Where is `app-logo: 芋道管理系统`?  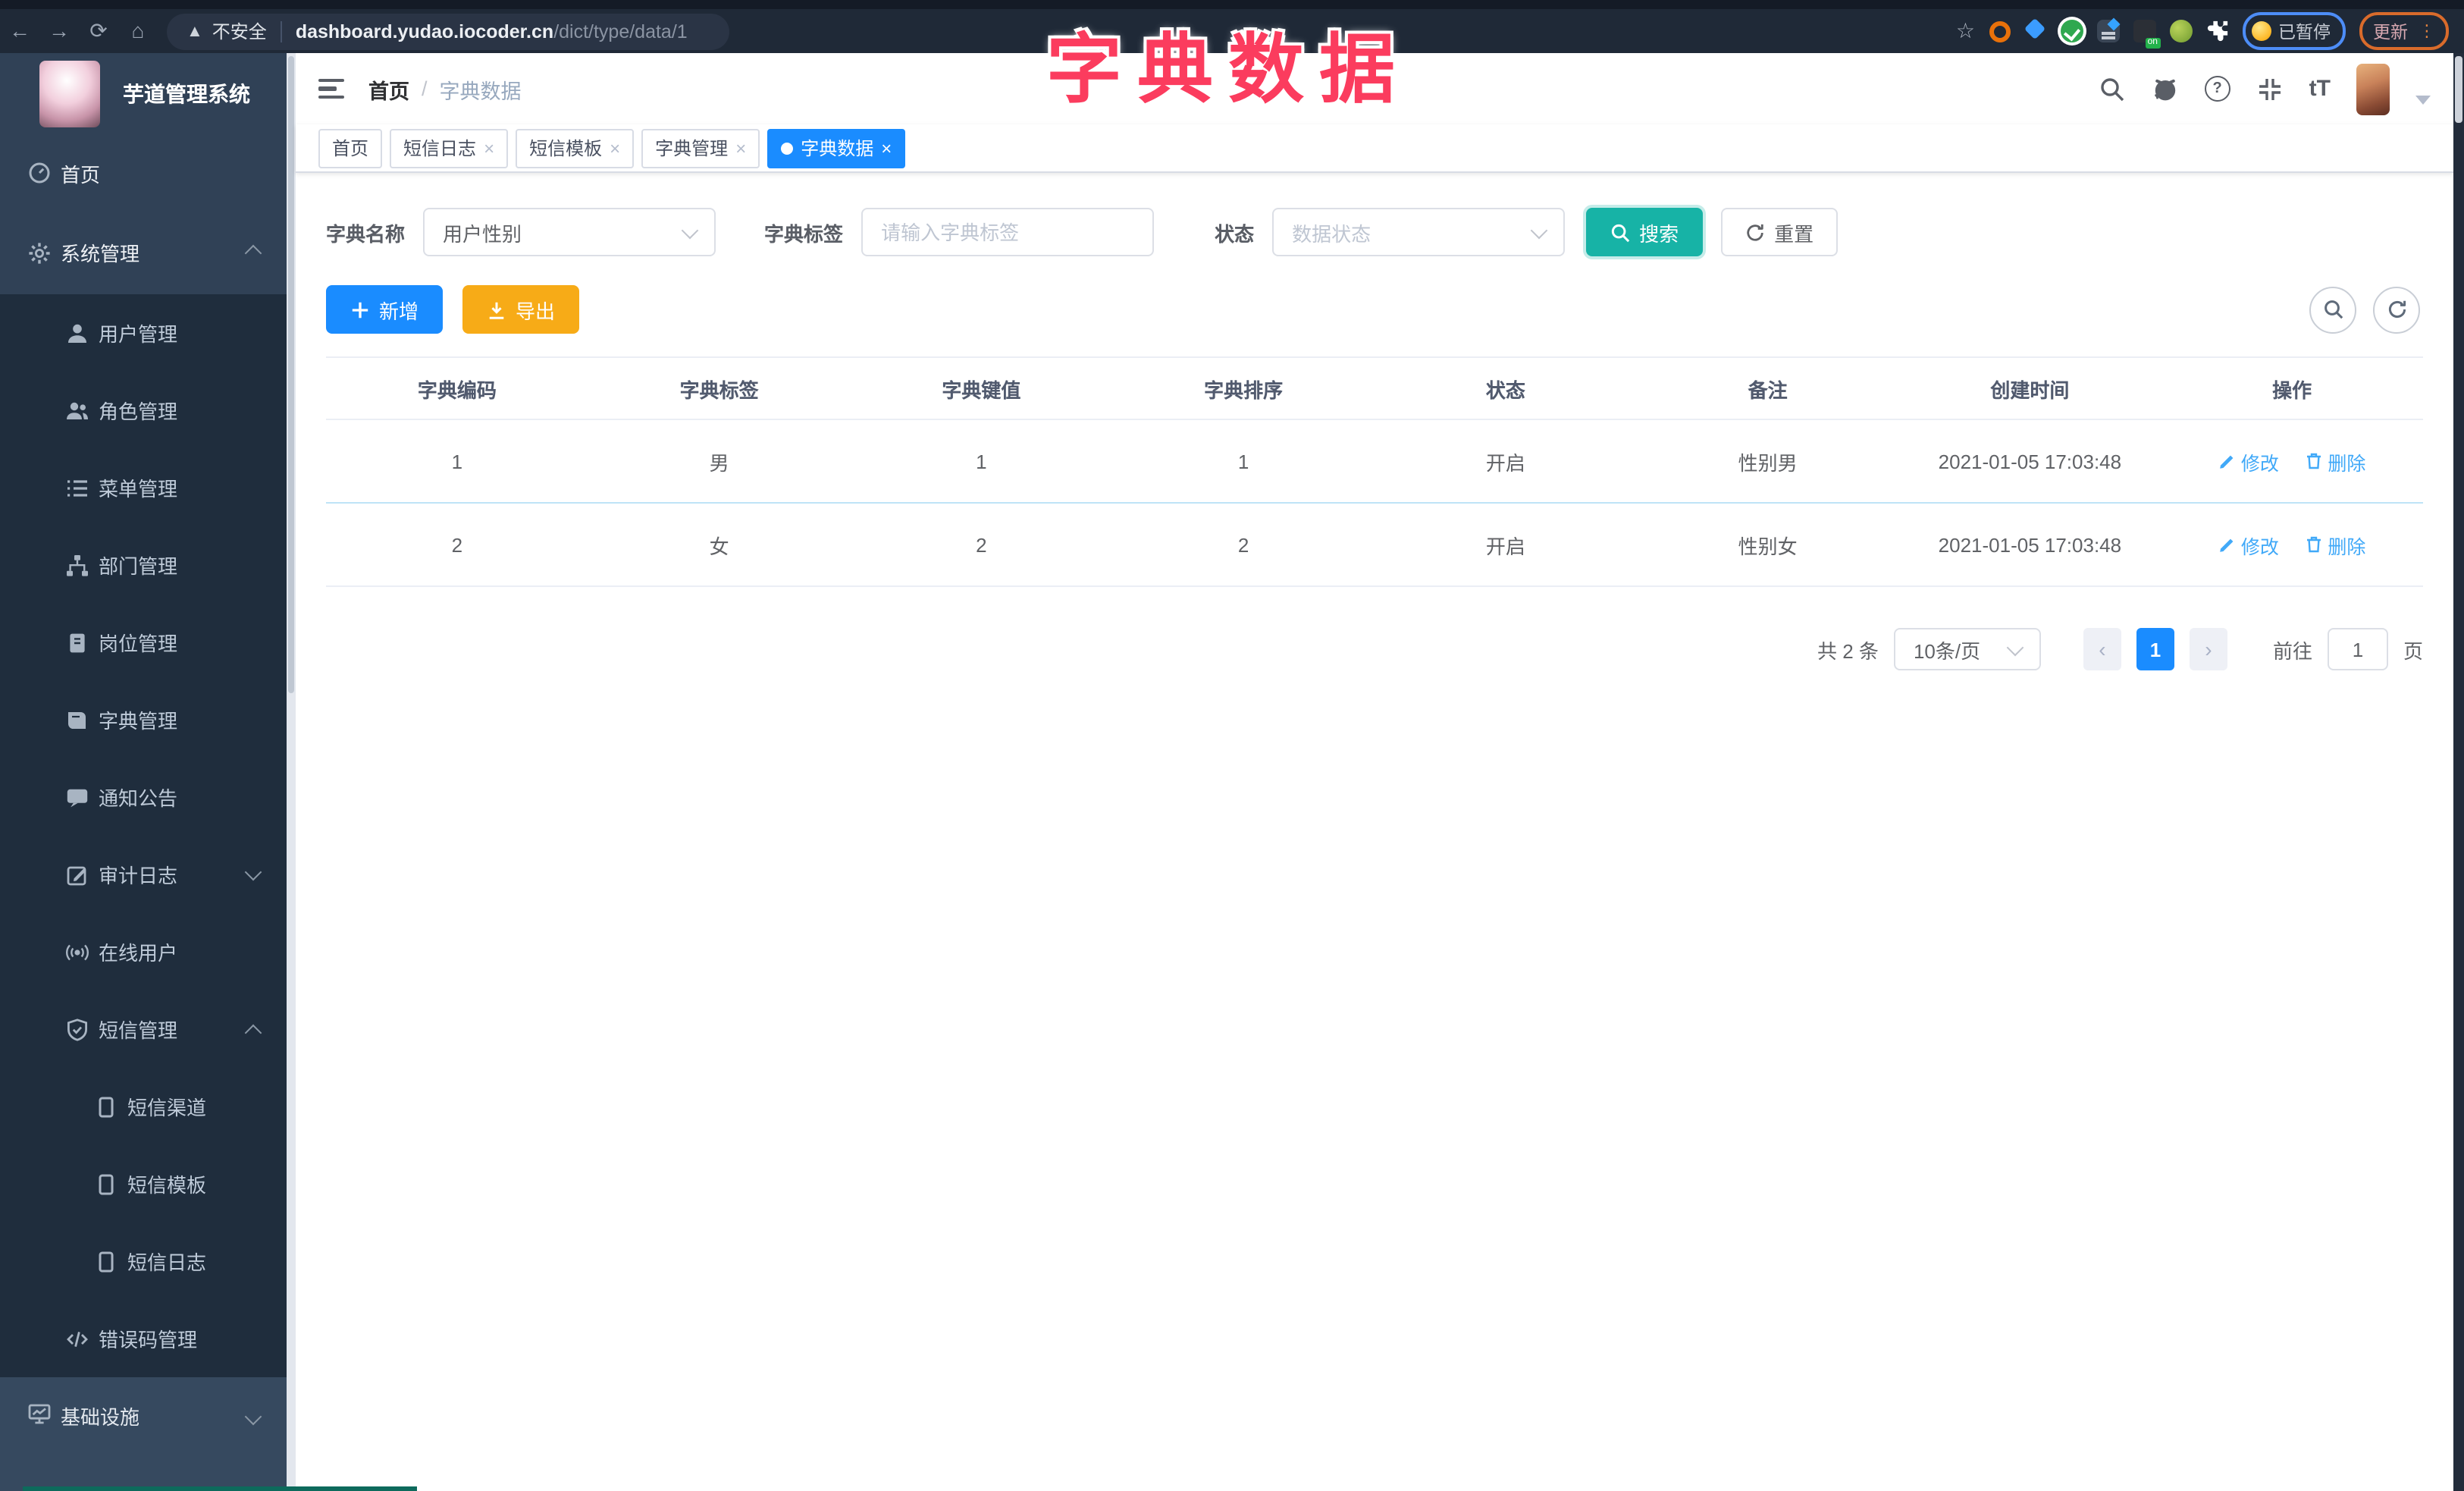 app-logo: 芋道管理系统 is located at coordinates (143, 94).